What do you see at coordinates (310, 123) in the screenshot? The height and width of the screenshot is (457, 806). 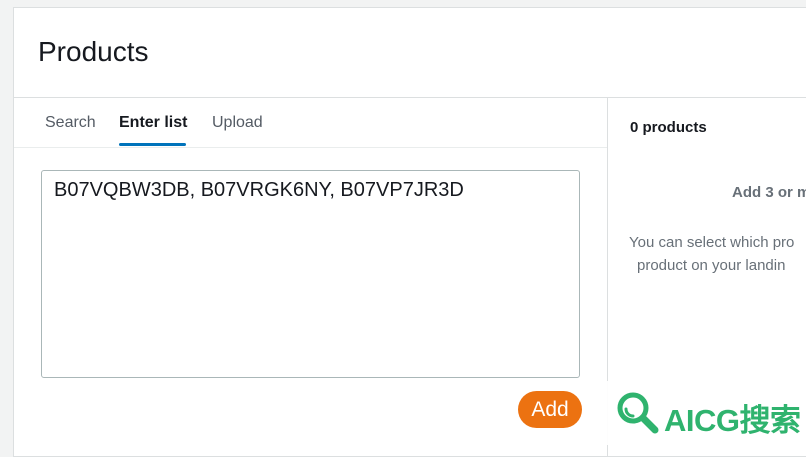 I see `tab-bar: Search Enter list Upload` at bounding box center [310, 123].